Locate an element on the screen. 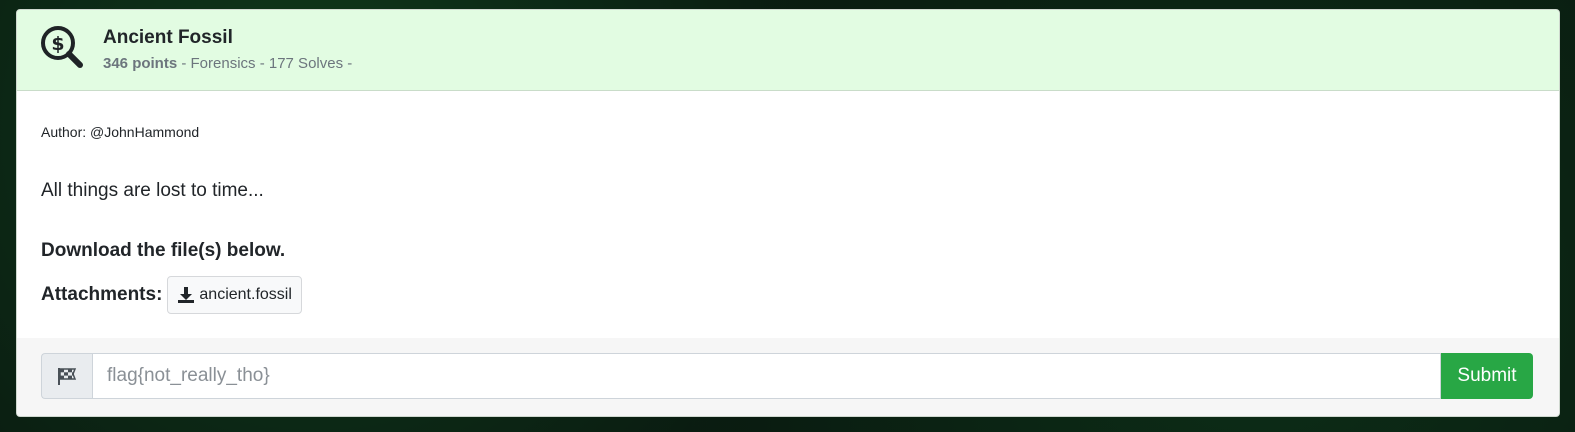 The image size is (1575, 432). flag-input-group: Submit is located at coordinates (787, 376).